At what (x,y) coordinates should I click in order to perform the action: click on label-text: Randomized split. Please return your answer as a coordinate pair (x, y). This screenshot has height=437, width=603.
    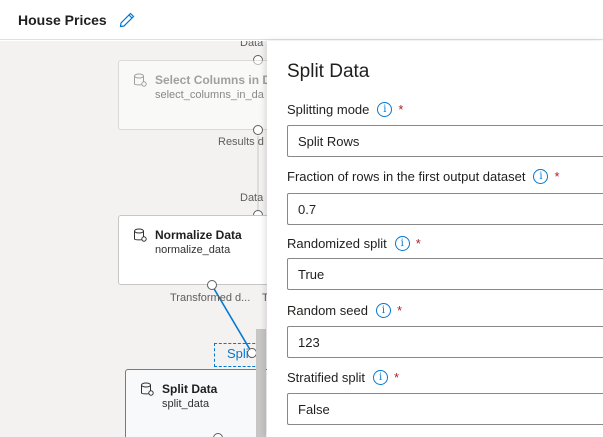
    Looking at the image, I should click on (337, 243).